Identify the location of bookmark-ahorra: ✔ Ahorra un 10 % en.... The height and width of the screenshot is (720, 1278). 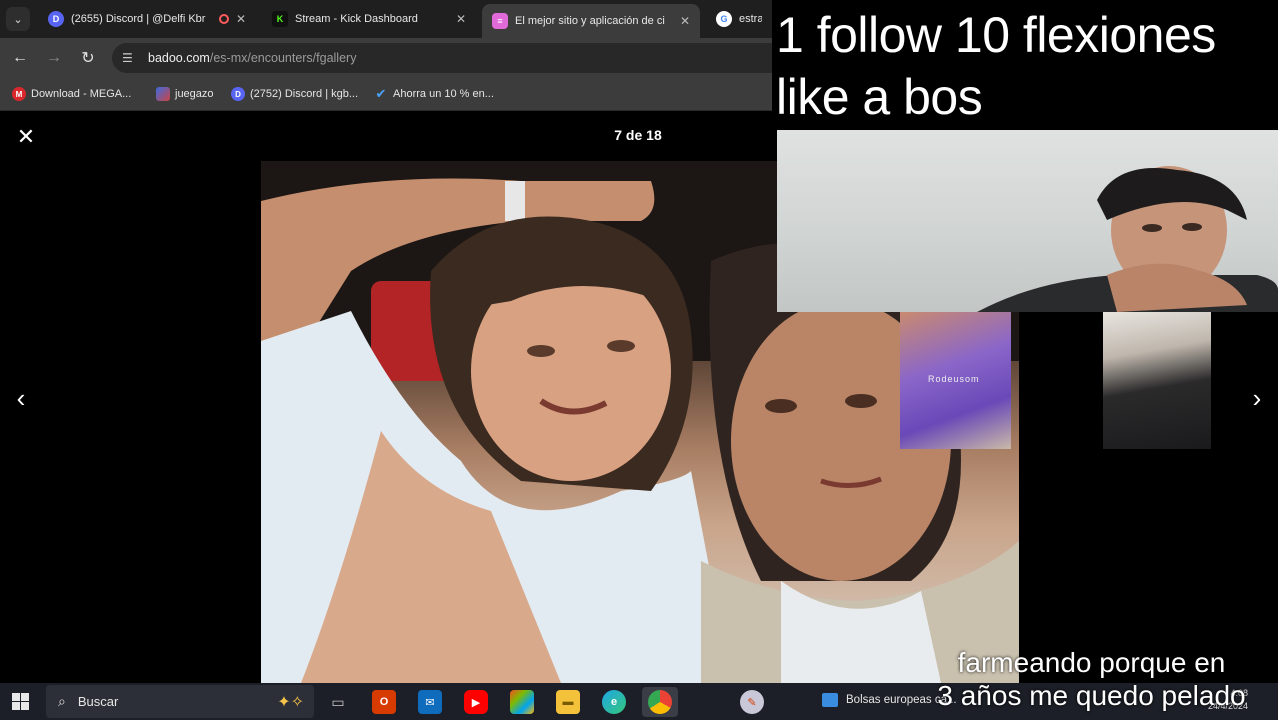
(434, 94).